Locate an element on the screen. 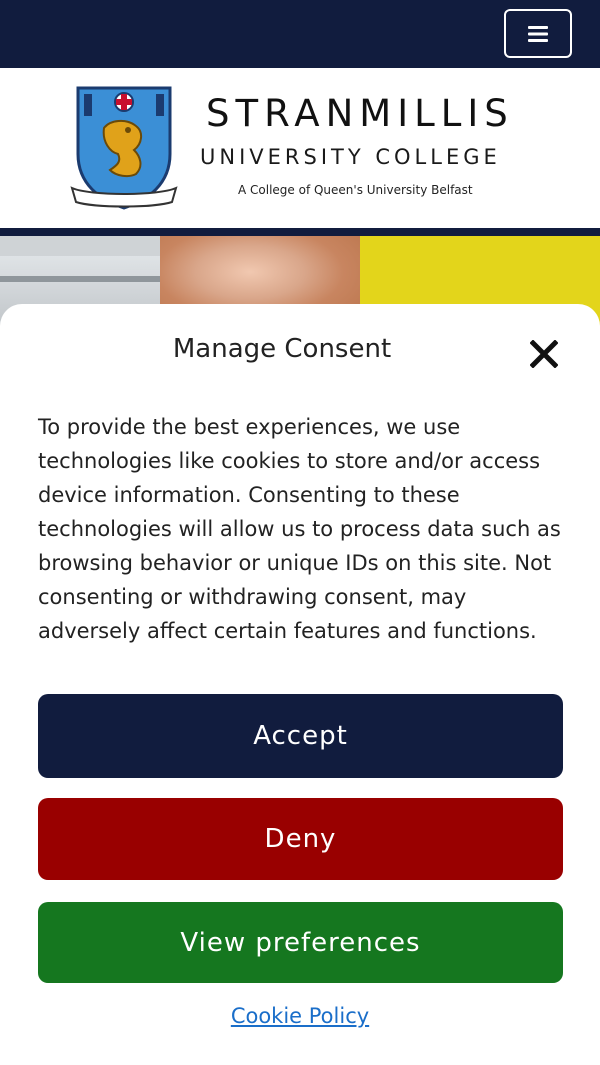 The width and height of the screenshot is (600, 1065). hamburger-menu-icon is located at coordinates (538, 33).